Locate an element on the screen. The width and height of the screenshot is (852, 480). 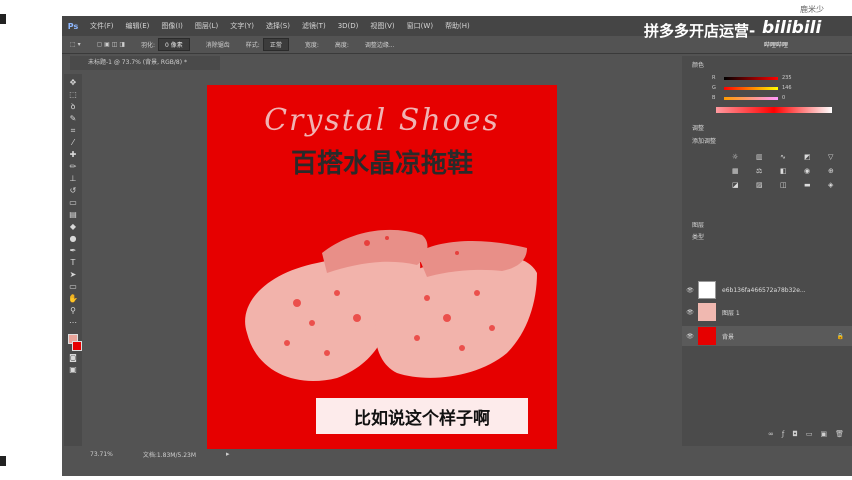
antialias-checkbox: 消除锯齿 is located at coordinates (218, 44).